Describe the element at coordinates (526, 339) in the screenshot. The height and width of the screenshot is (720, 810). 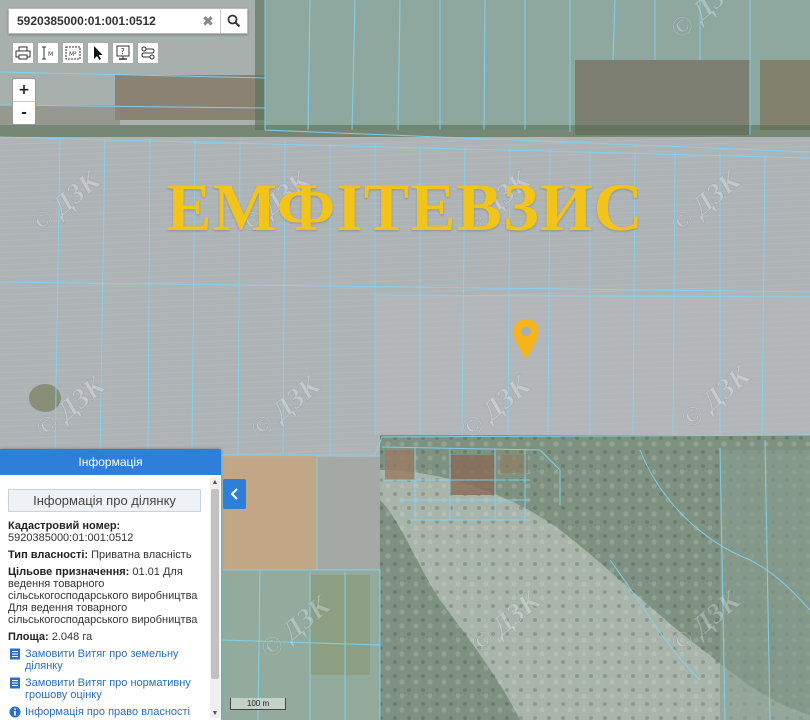
I see `location-pin-icon` at that location.